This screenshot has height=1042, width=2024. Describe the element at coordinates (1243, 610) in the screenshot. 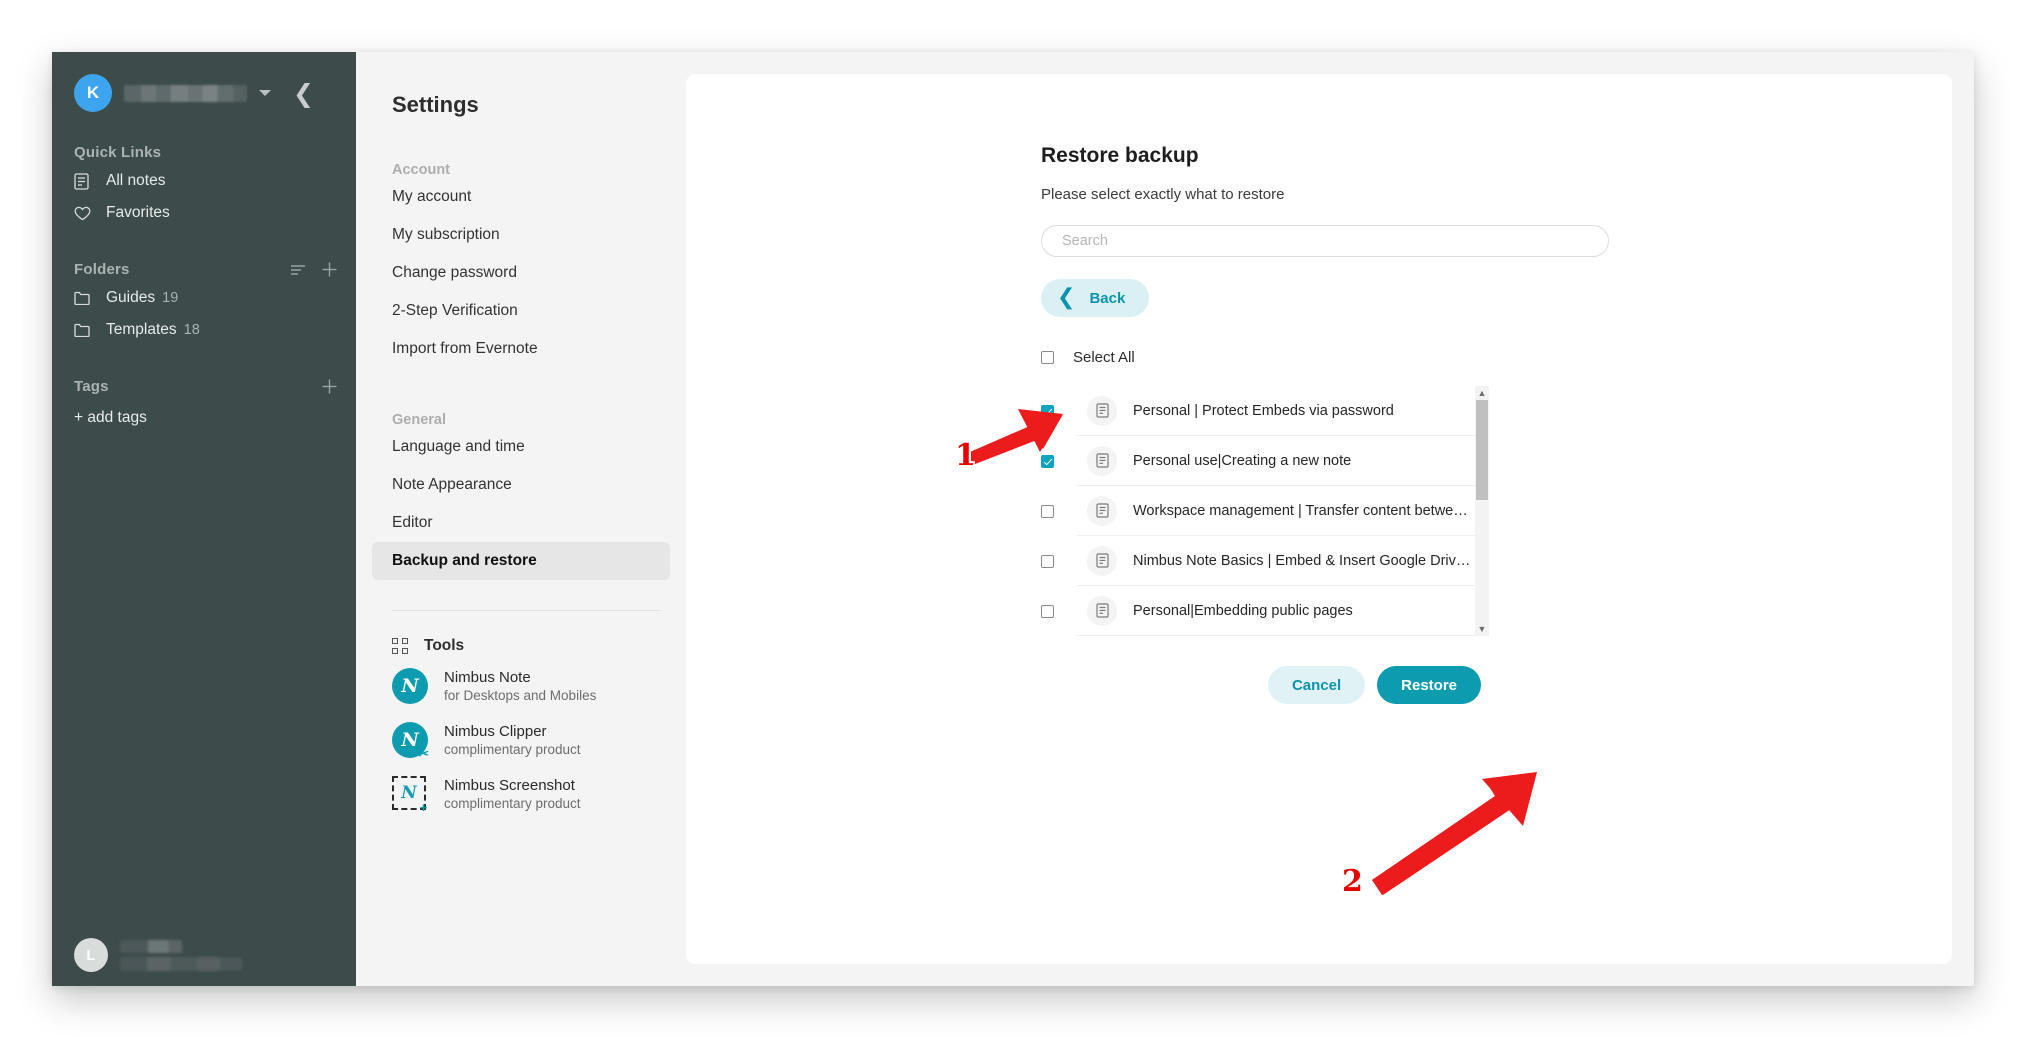

I see `note-title: Personal|Embedding public pages` at that location.